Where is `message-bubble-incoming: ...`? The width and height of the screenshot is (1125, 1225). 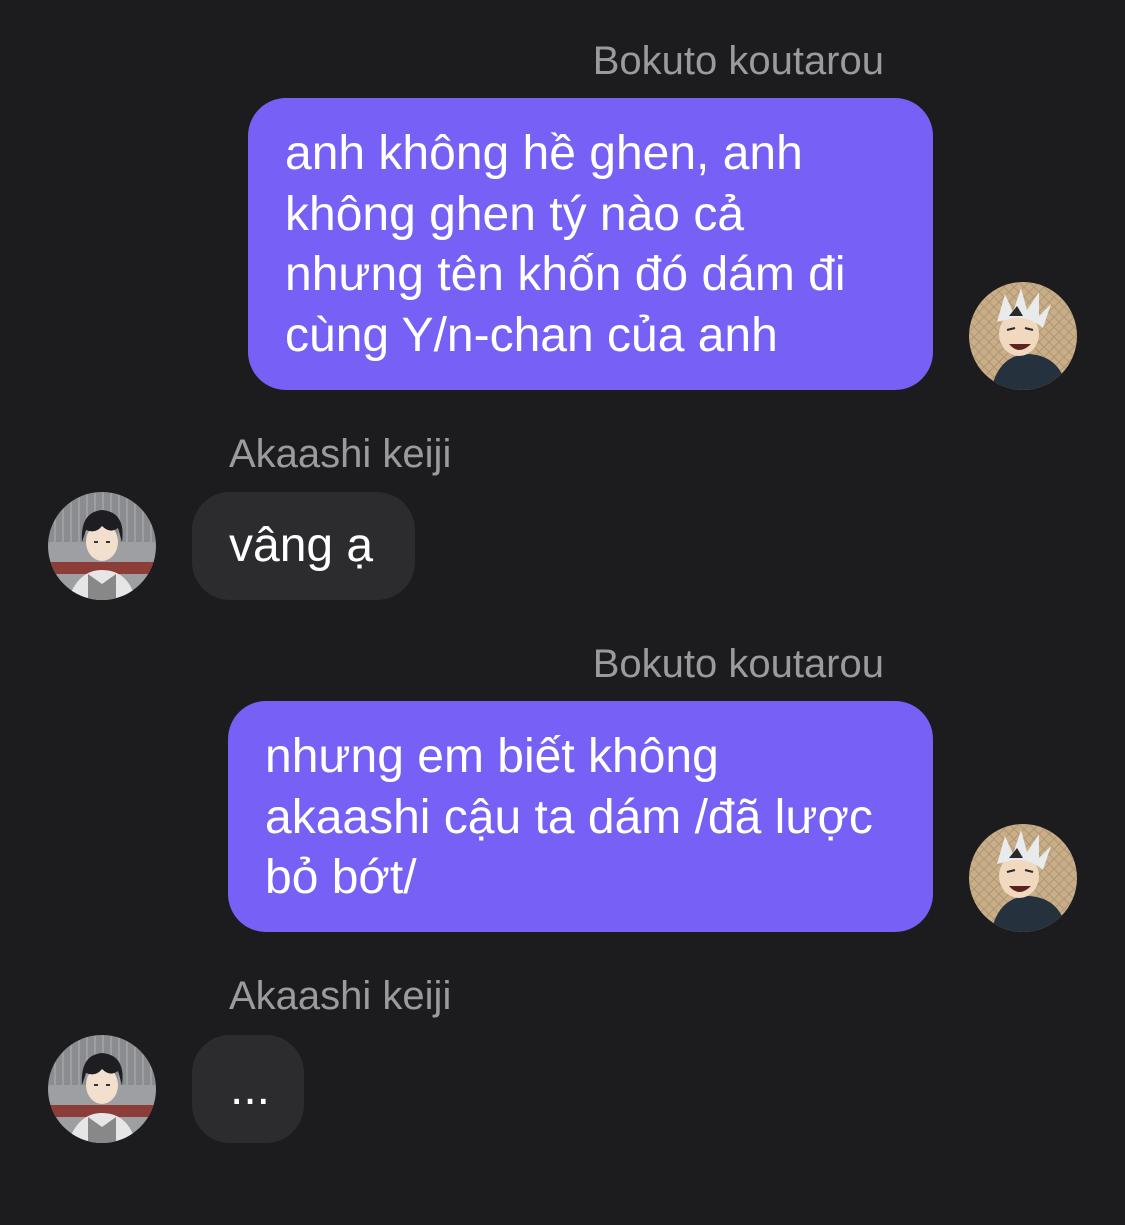 message-bubble-incoming: ... is located at coordinates (248, 1089).